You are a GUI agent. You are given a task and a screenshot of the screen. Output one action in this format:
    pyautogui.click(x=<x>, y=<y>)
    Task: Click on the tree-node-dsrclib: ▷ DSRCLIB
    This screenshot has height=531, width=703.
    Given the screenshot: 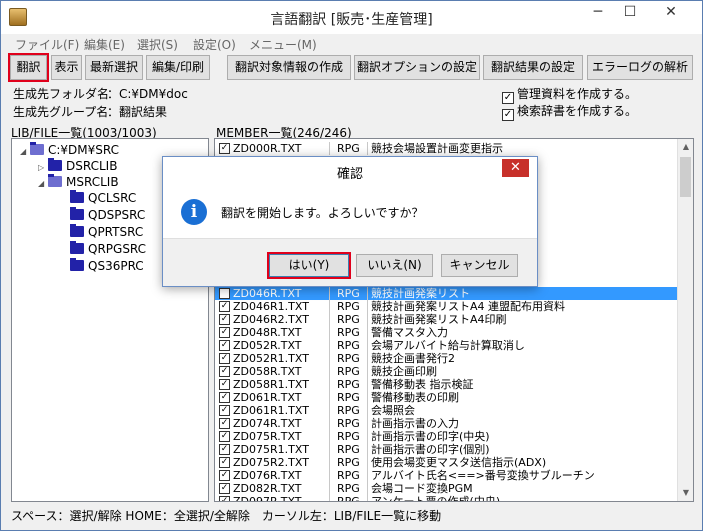 What is the action you would take?
    pyautogui.click(x=77, y=166)
    